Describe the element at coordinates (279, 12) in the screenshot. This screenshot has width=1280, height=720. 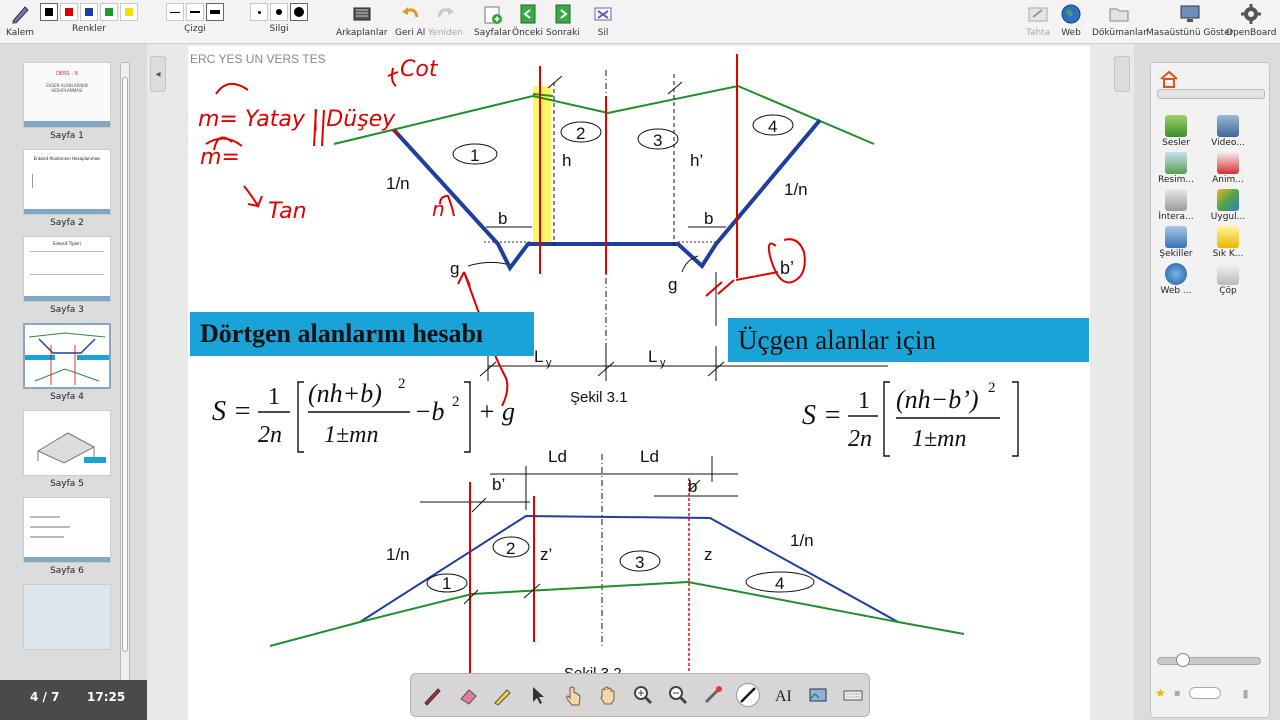
I see `eraser-medium-button` at that location.